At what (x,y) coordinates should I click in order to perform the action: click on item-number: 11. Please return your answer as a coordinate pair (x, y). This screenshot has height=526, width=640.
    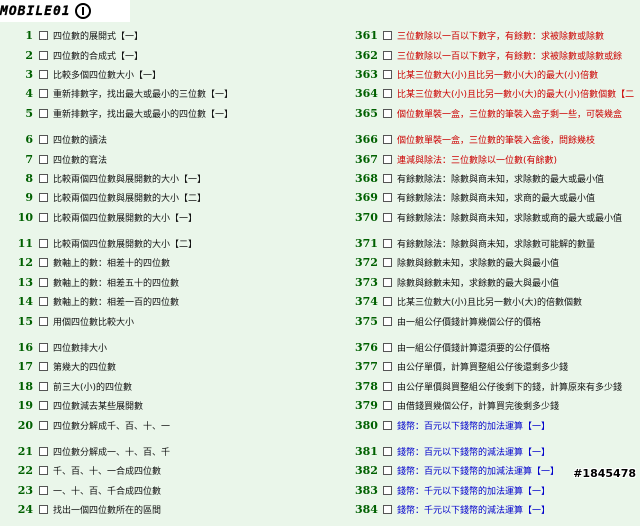
    Looking at the image, I should click on (25, 244).